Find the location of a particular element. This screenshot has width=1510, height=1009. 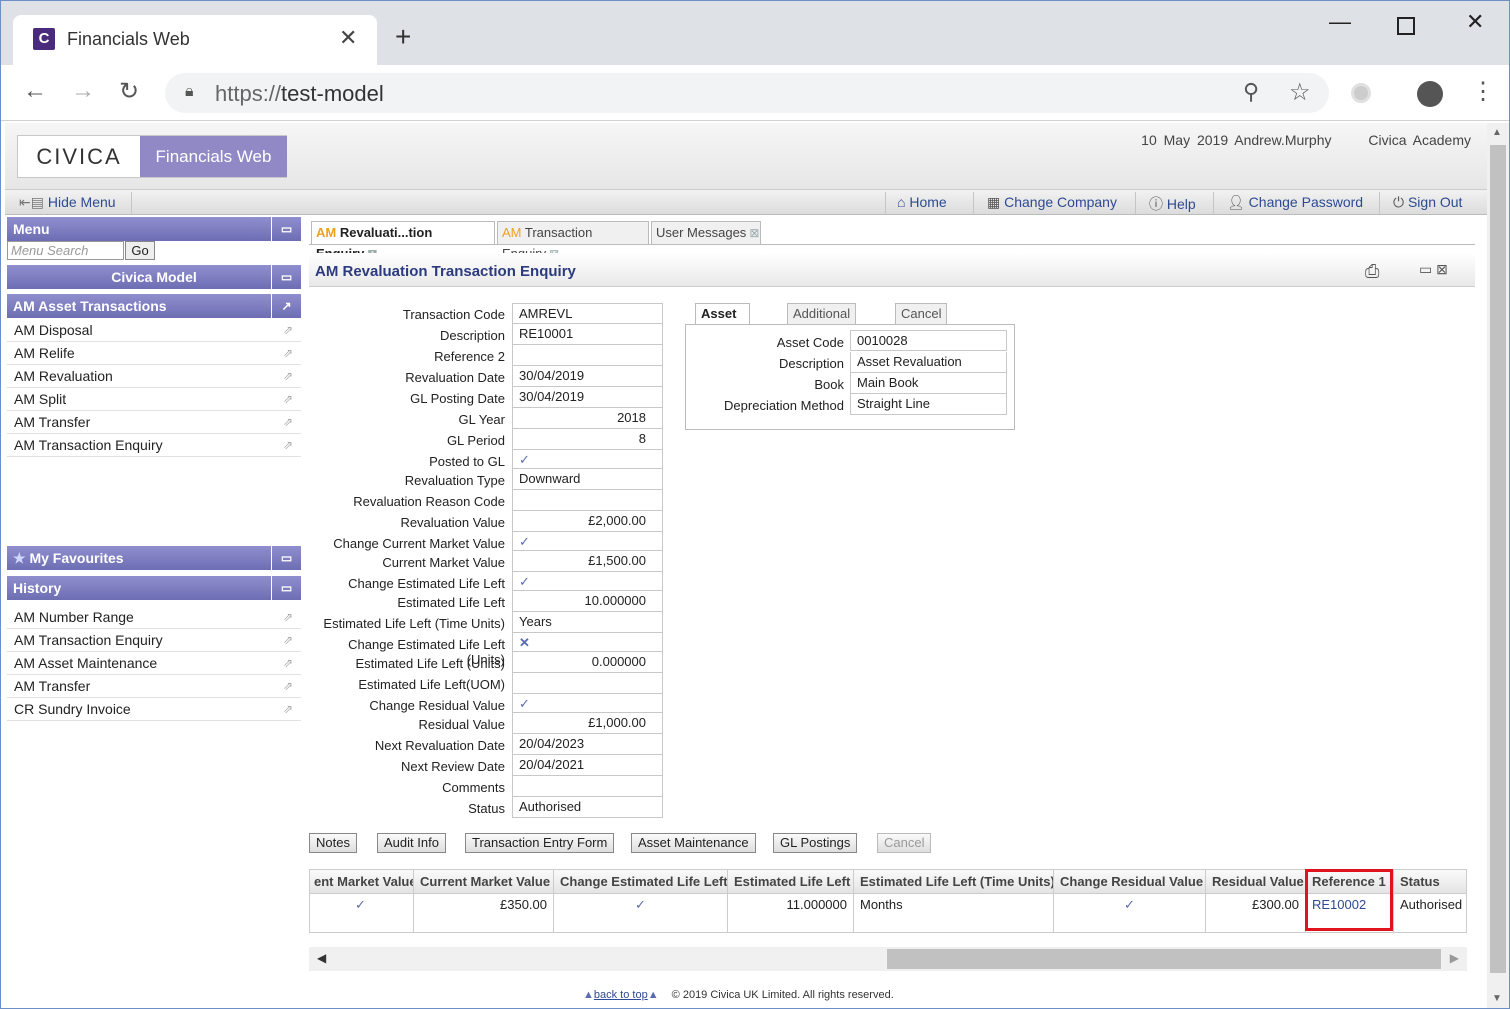

notes-button: Notes is located at coordinates (333, 843).